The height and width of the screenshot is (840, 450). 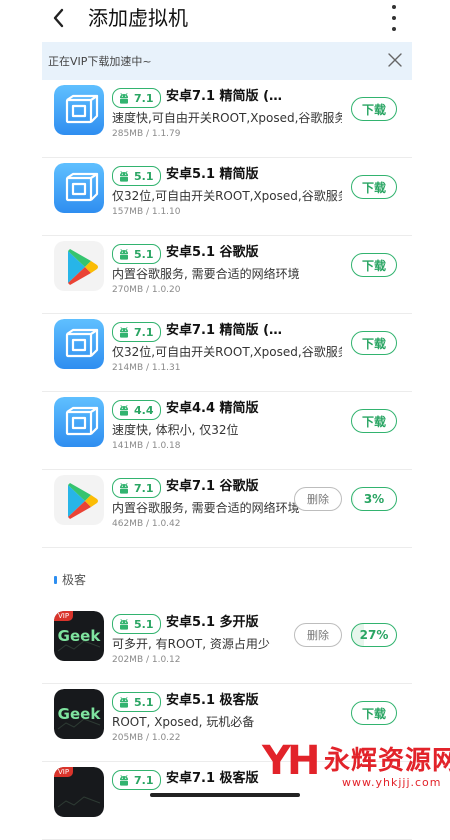 What do you see at coordinates (392, 782) in the screenshot?
I see `watermark-url: www.yhkjjj.com` at bounding box center [392, 782].